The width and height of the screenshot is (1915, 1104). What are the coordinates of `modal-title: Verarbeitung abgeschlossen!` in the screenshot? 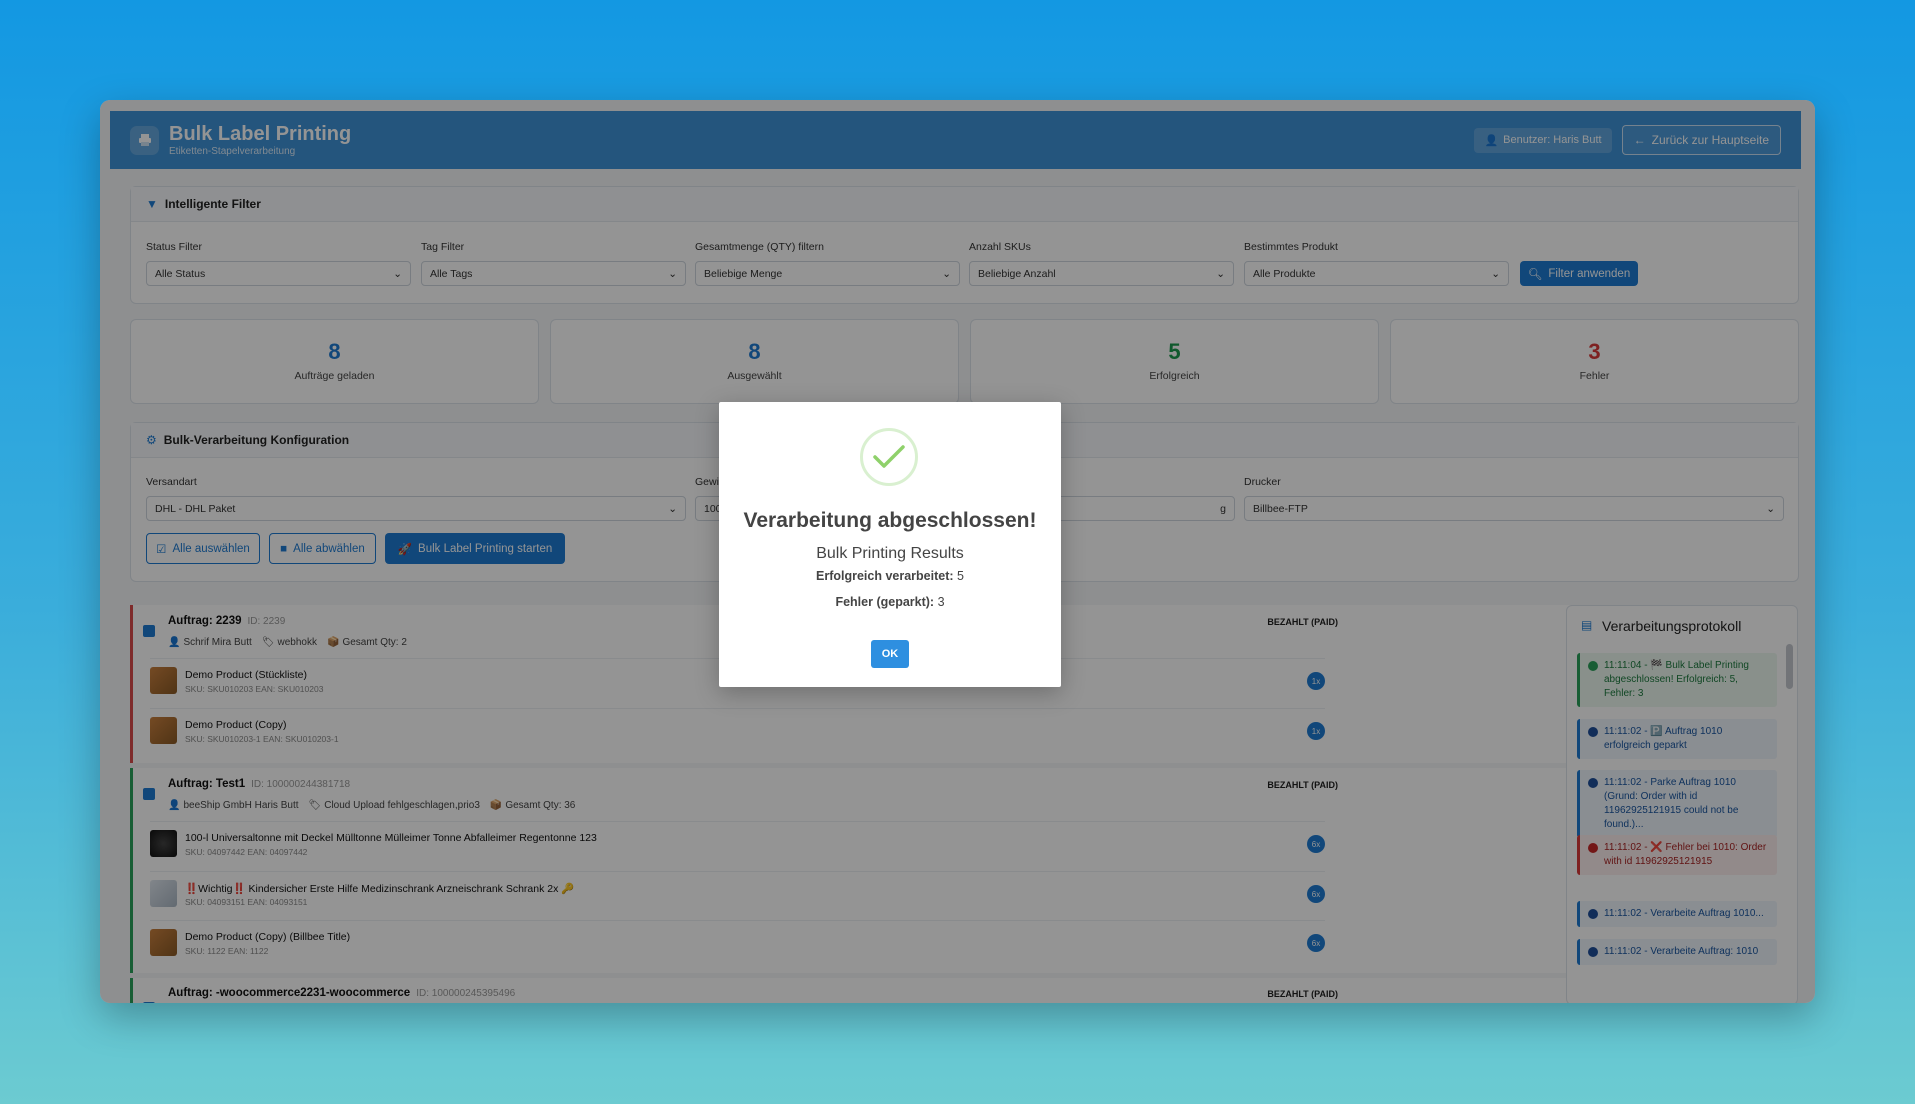 It's located at (890, 520).